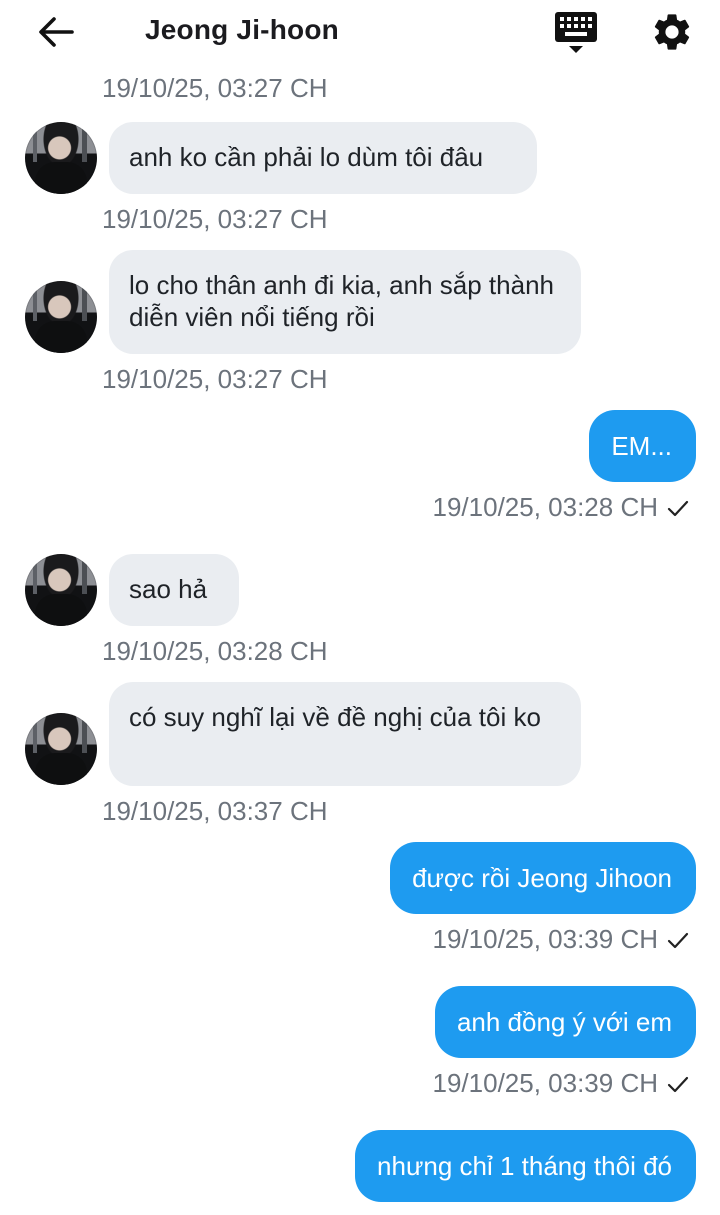 The width and height of the screenshot is (720, 1215). I want to click on back-button, so click(56, 32).